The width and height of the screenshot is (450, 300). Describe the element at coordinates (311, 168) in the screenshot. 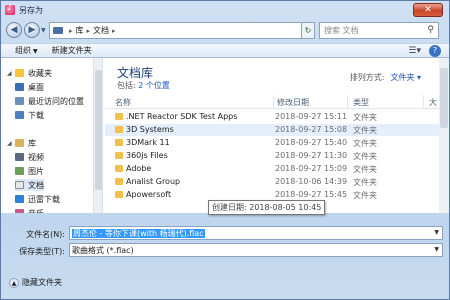

I see `file-date: 2018-09-27 15:09` at that location.